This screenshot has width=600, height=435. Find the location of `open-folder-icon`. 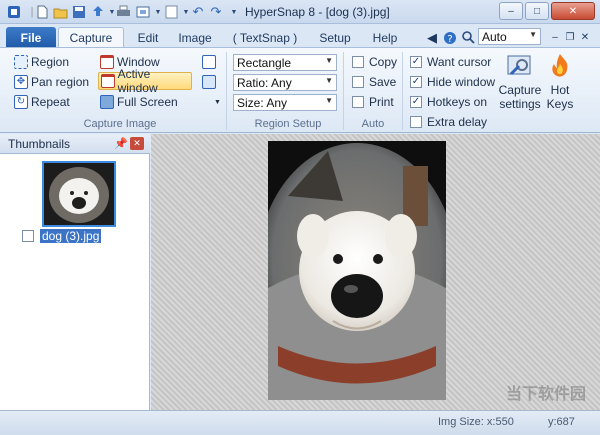

open-folder-icon is located at coordinates (60, 12).